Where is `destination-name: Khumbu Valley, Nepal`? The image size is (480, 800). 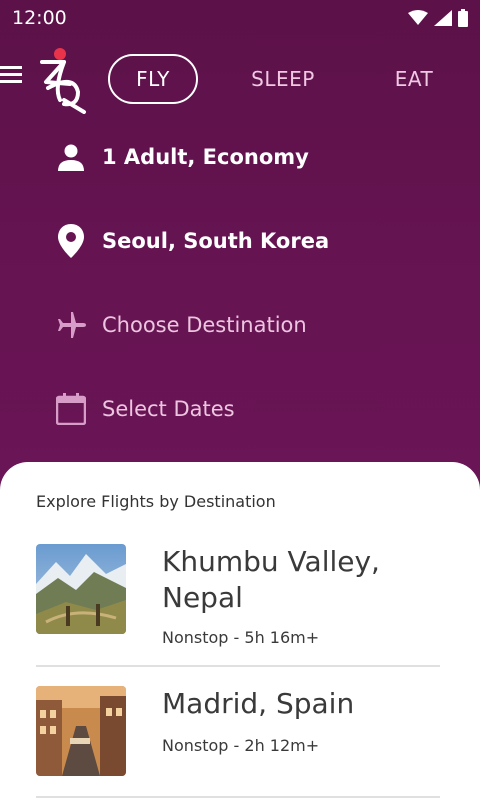
destination-name: Khumbu Valley, Nepal is located at coordinates (271, 579).